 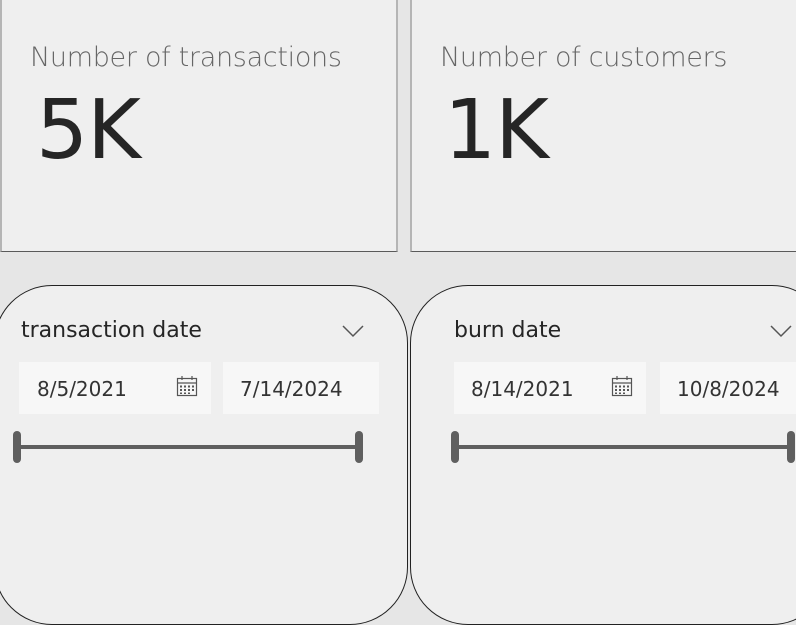 I want to click on end-date-value: 10/8/2024, so click(x=728, y=389).